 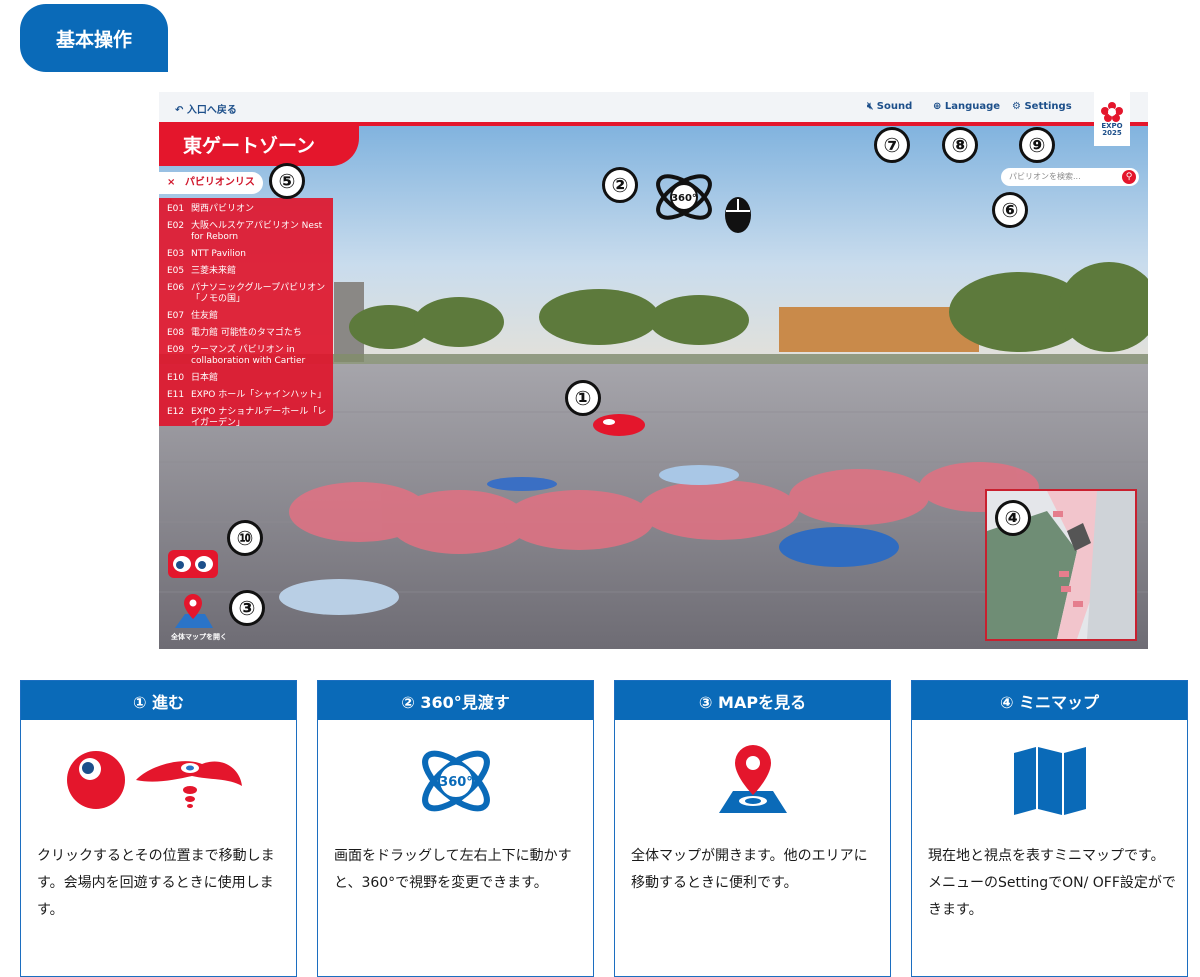 I want to click on logo-text: EXPO 2025, so click(x=1112, y=129).